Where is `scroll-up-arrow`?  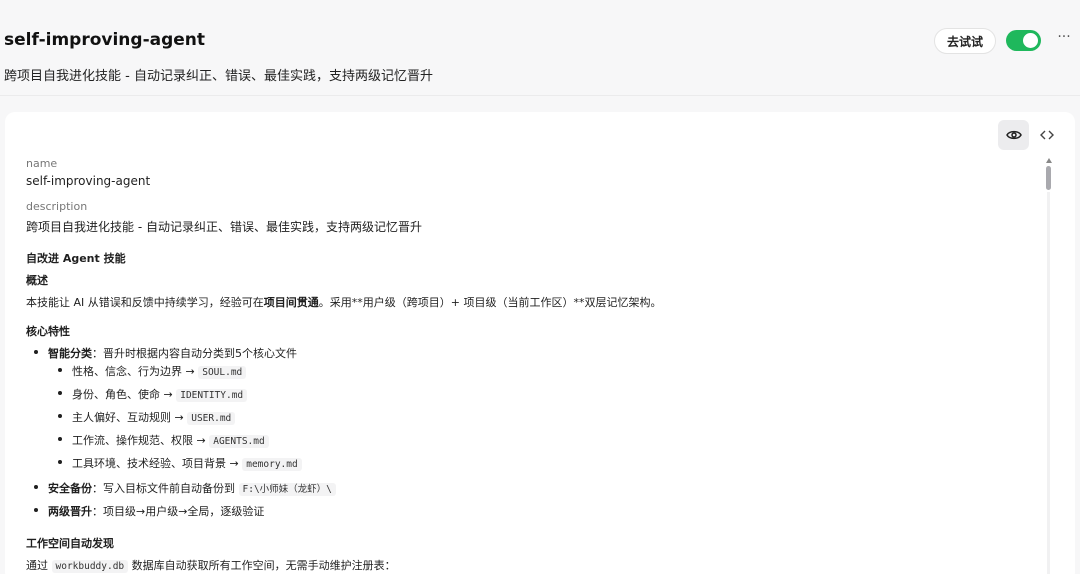
scroll-up-arrow is located at coordinates (1049, 160).